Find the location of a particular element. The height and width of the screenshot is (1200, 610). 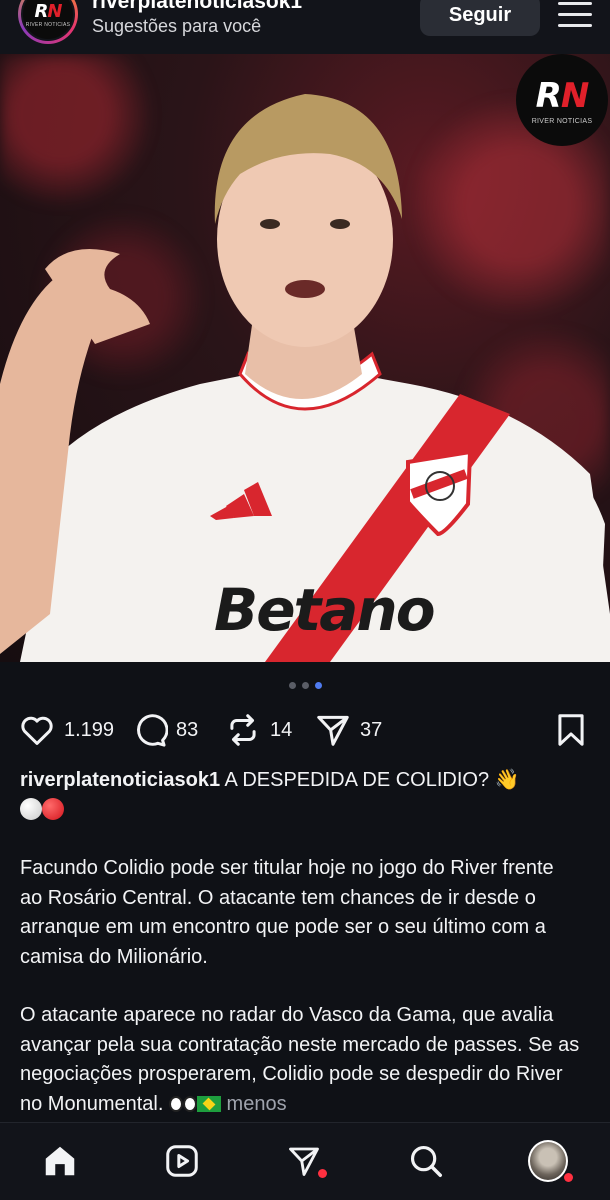

reels-icon is located at coordinates (182, 1161).